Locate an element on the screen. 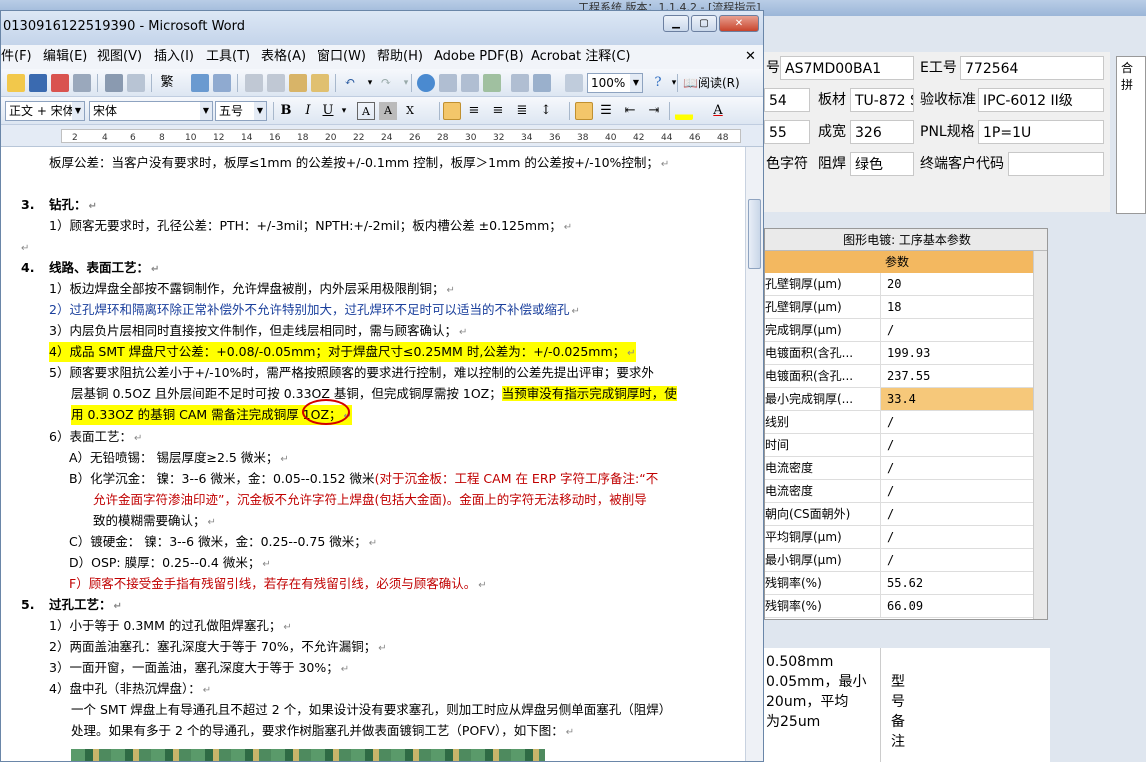  close-document-icon: ✕ is located at coordinates (750, 57).